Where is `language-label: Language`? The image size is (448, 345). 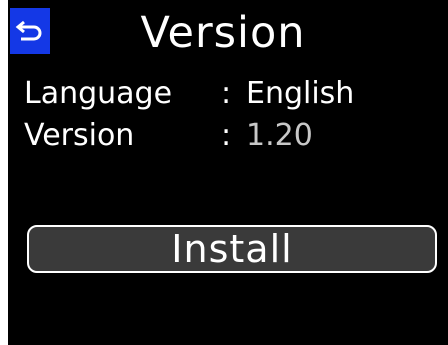 language-label: Language is located at coordinates (98, 93).